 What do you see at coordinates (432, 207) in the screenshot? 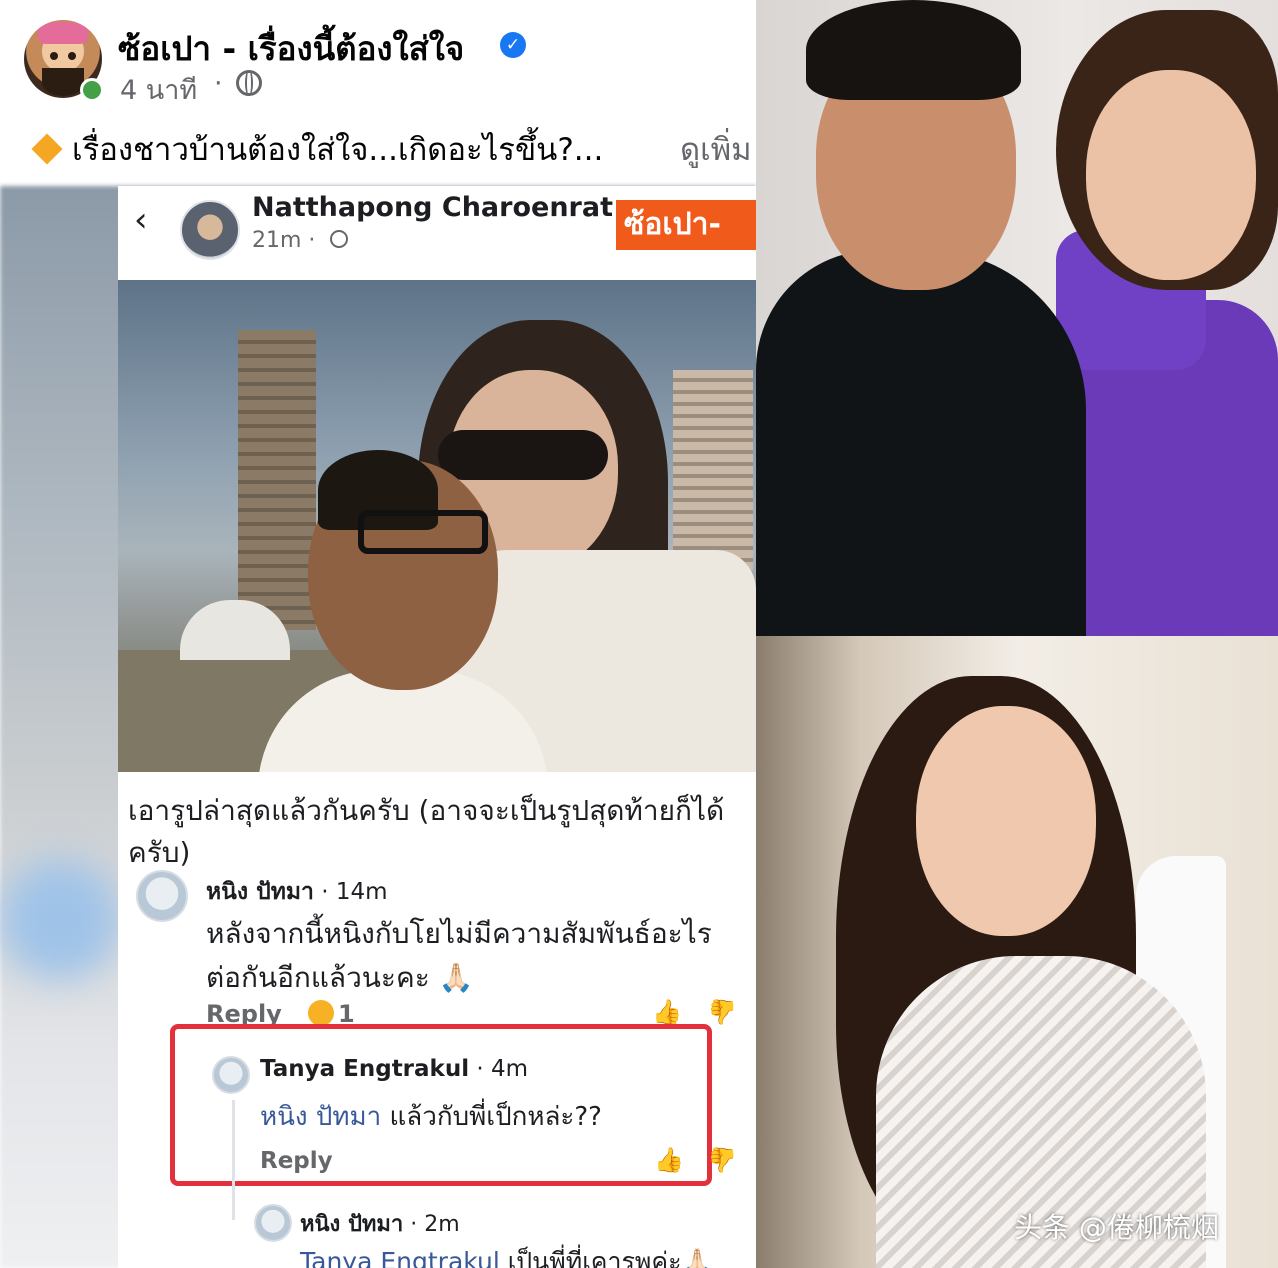
I see `author-name-link: Natthapong Charoenrat` at bounding box center [432, 207].